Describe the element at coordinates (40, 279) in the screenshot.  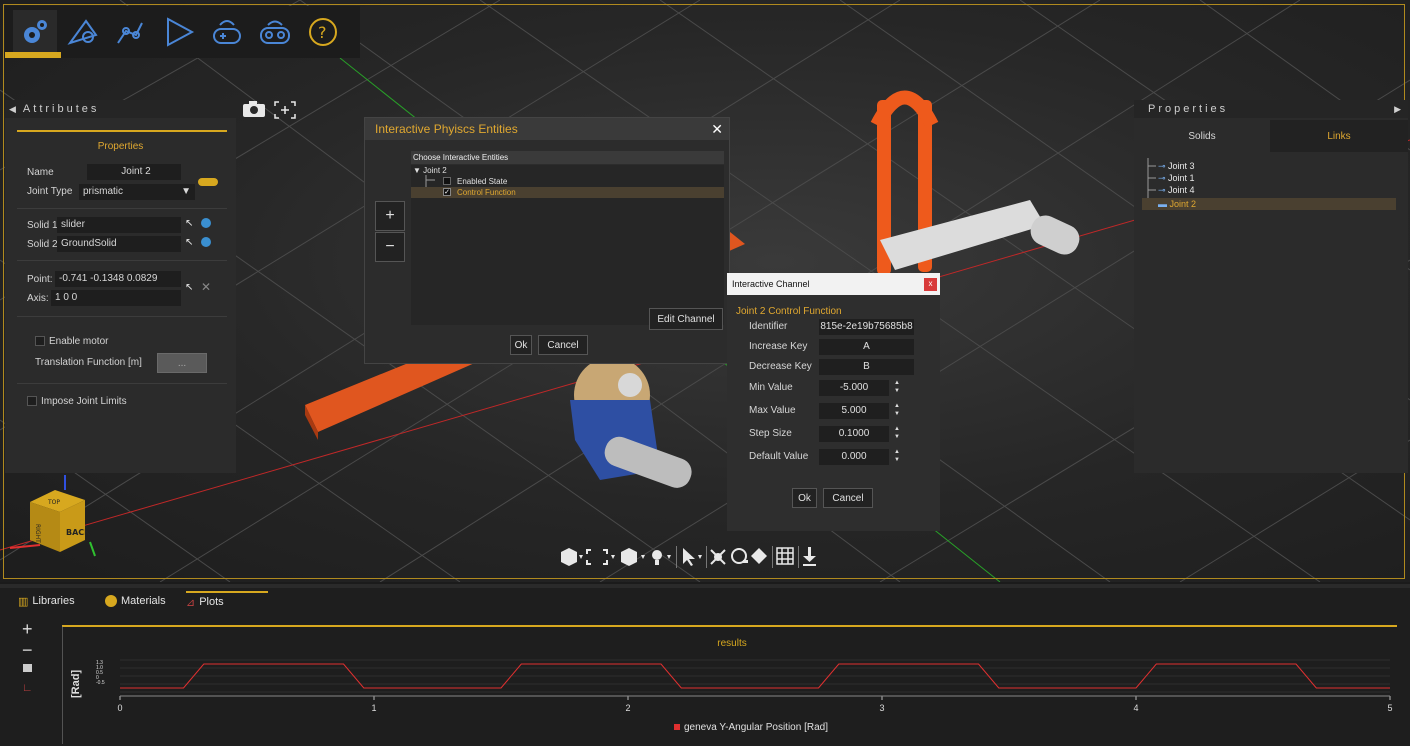
I see `point-label: Point:` at that location.